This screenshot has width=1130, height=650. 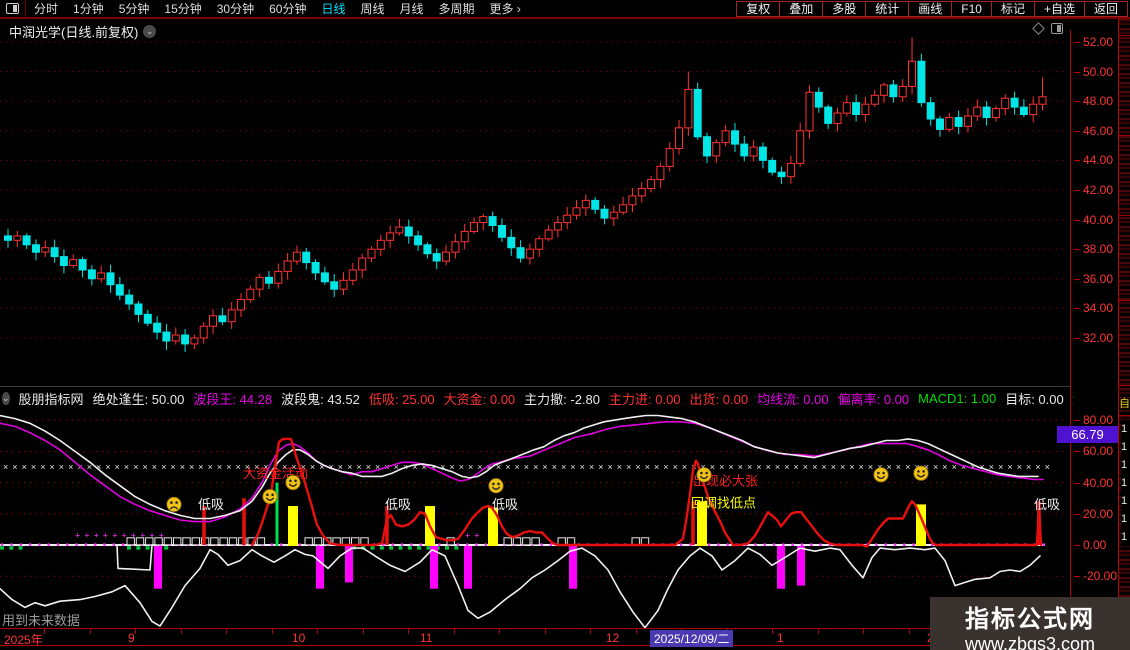 I want to click on indicator-field-11: 目标: 0.00, so click(x=1034, y=399).